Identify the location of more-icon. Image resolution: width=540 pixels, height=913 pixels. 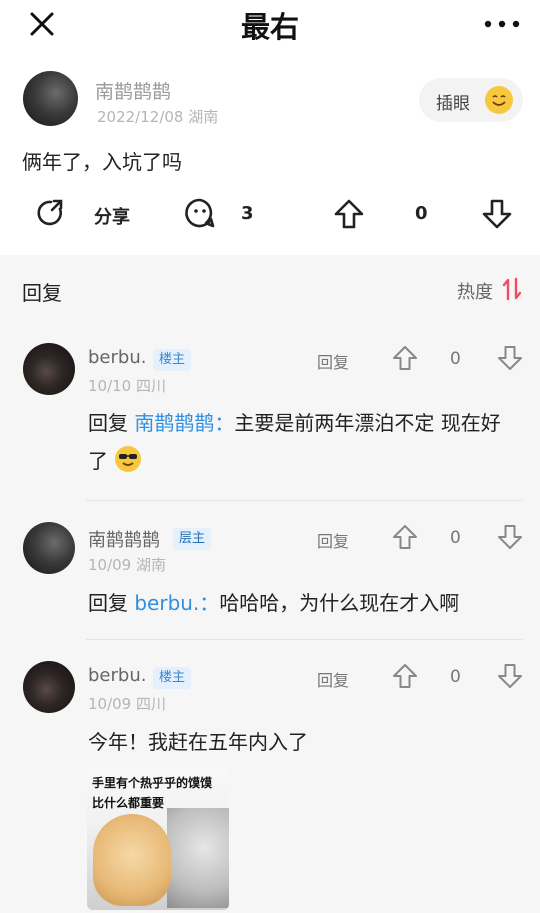
(502, 24).